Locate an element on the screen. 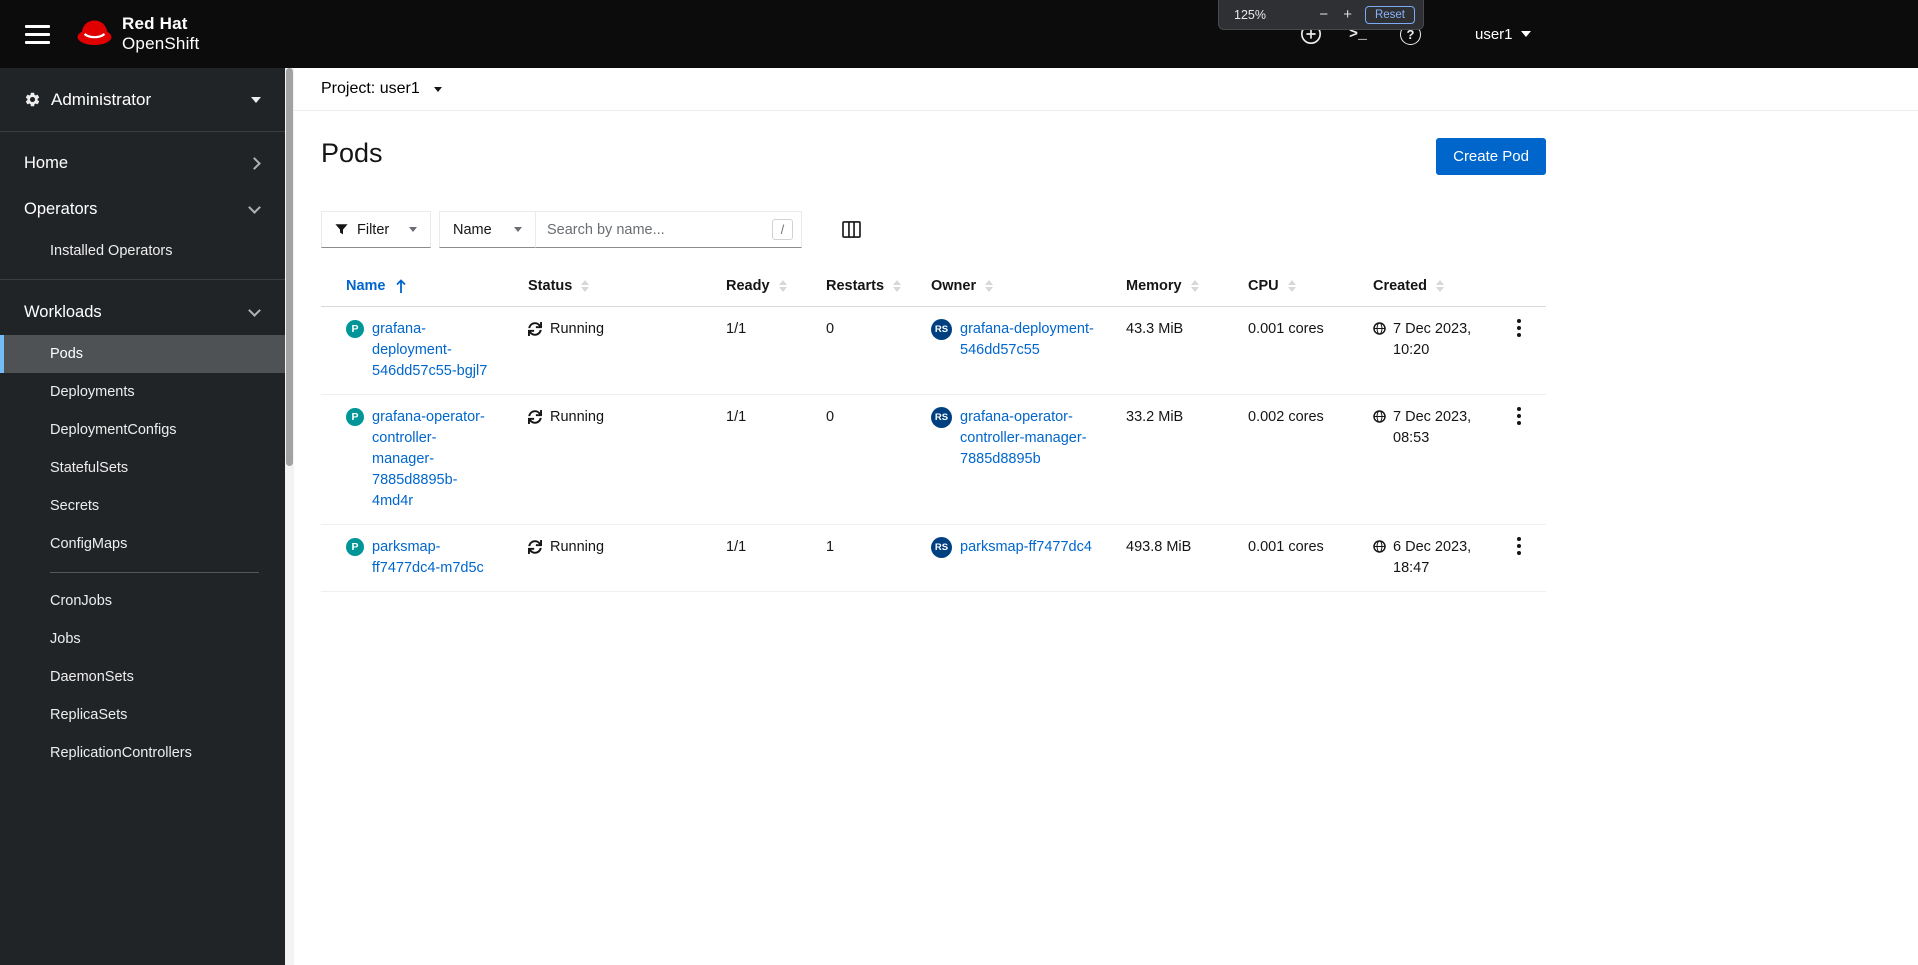  sidebar-item-cronjobs: CronJobs is located at coordinates (142, 601).